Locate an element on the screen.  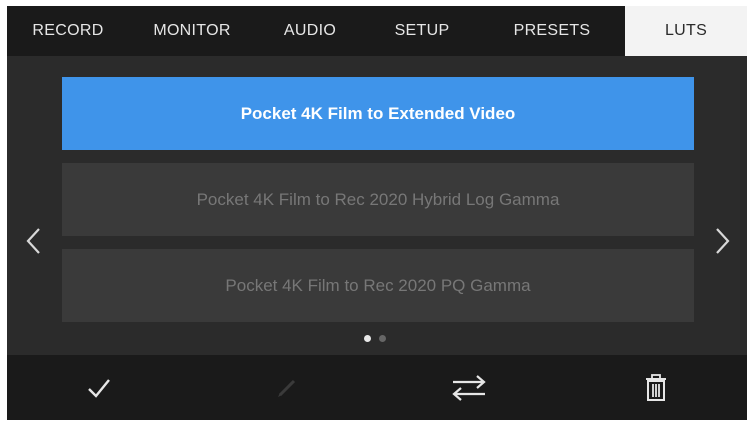
tab-presets: PRESETS is located at coordinates (552, 31).